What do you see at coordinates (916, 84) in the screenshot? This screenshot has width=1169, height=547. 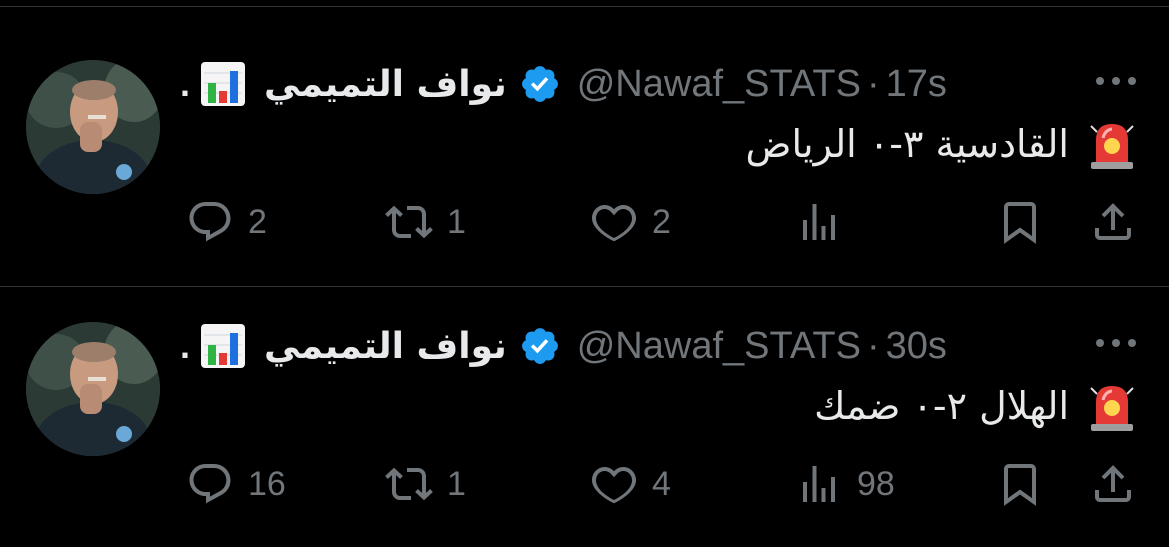 I see `timestamp: 17s` at bounding box center [916, 84].